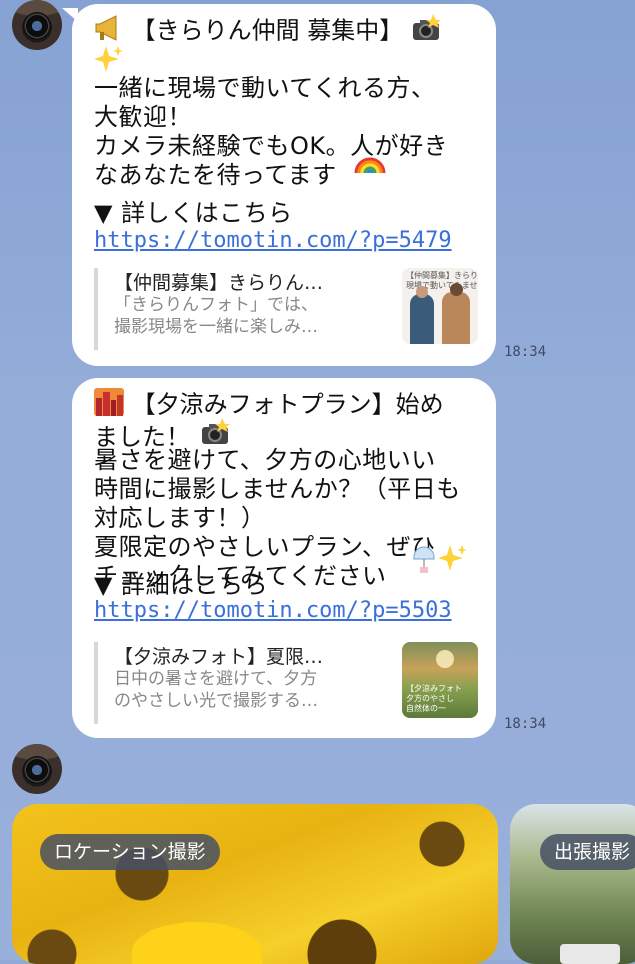 This screenshot has height=964, width=635. I want to click on trees-photo, so click(572, 884).